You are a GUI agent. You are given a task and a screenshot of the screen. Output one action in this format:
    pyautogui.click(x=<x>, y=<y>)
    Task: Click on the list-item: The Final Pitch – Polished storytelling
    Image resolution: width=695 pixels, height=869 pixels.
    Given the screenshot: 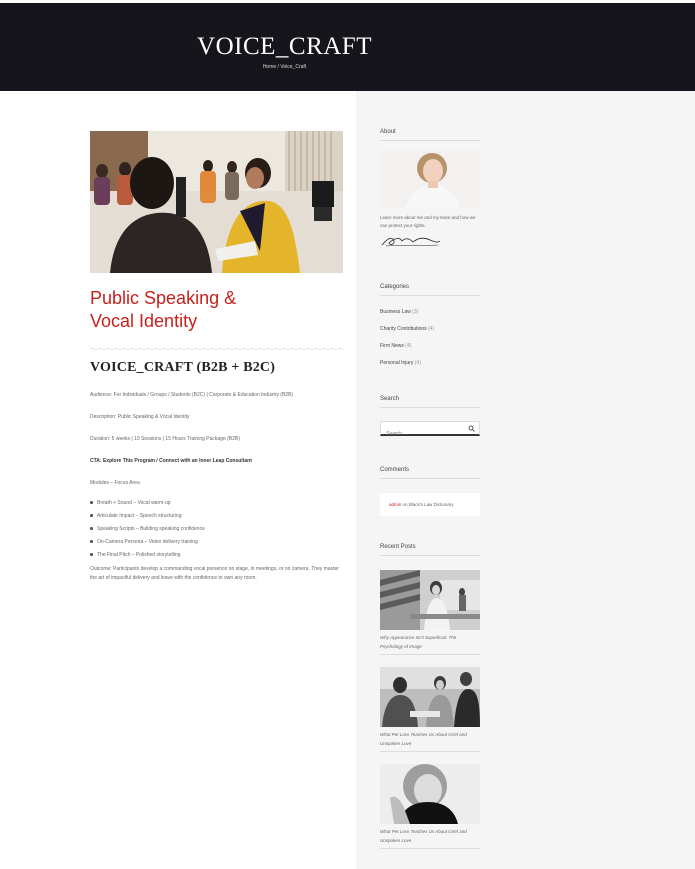 What is the action you would take?
    pyautogui.click(x=216, y=555)
    